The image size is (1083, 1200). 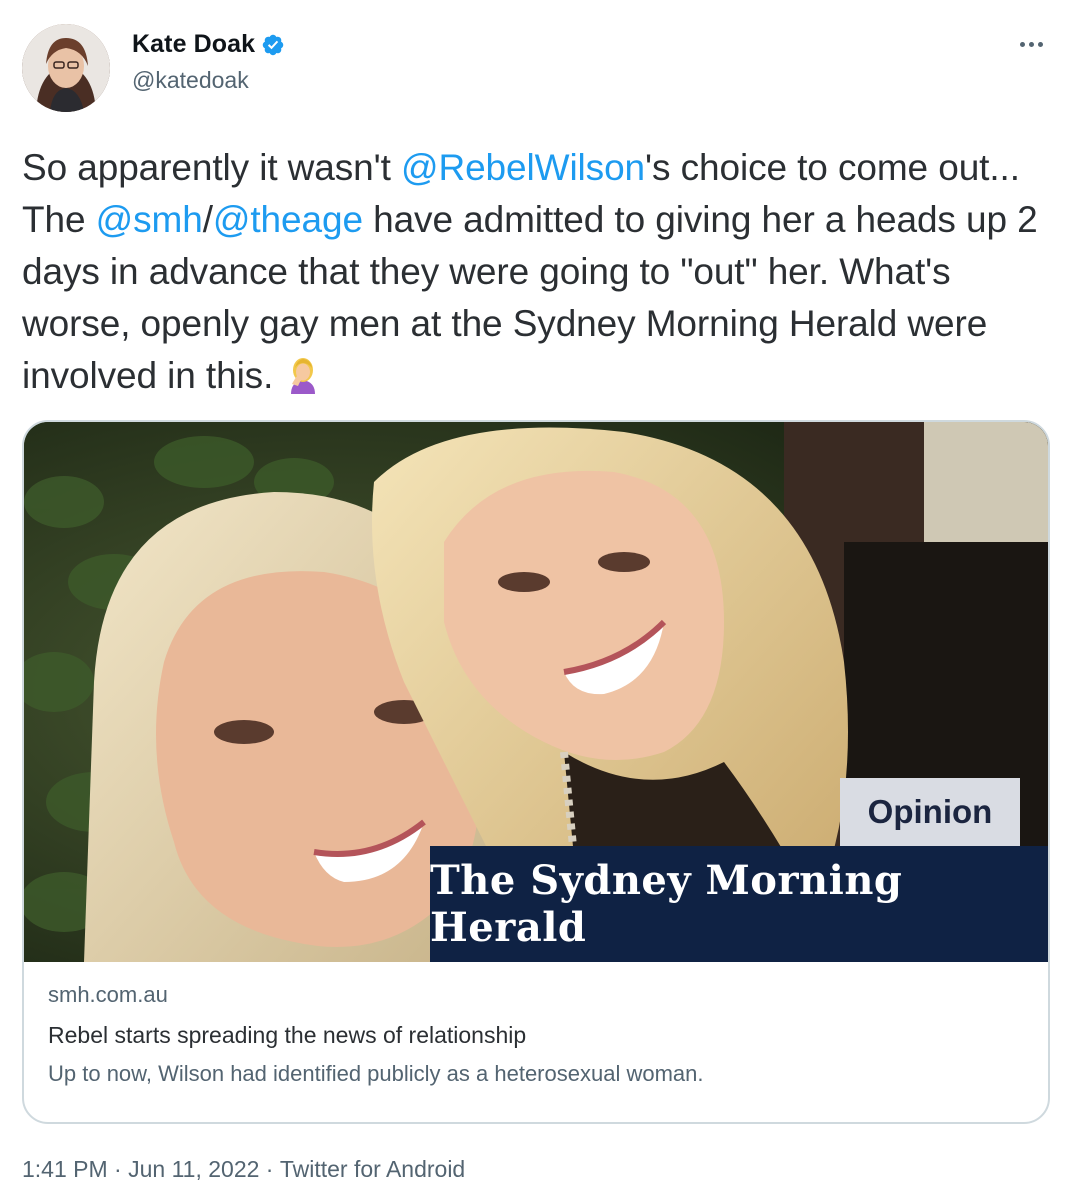 I want to click on mention-link: @theage, so click(x=288, y=219).